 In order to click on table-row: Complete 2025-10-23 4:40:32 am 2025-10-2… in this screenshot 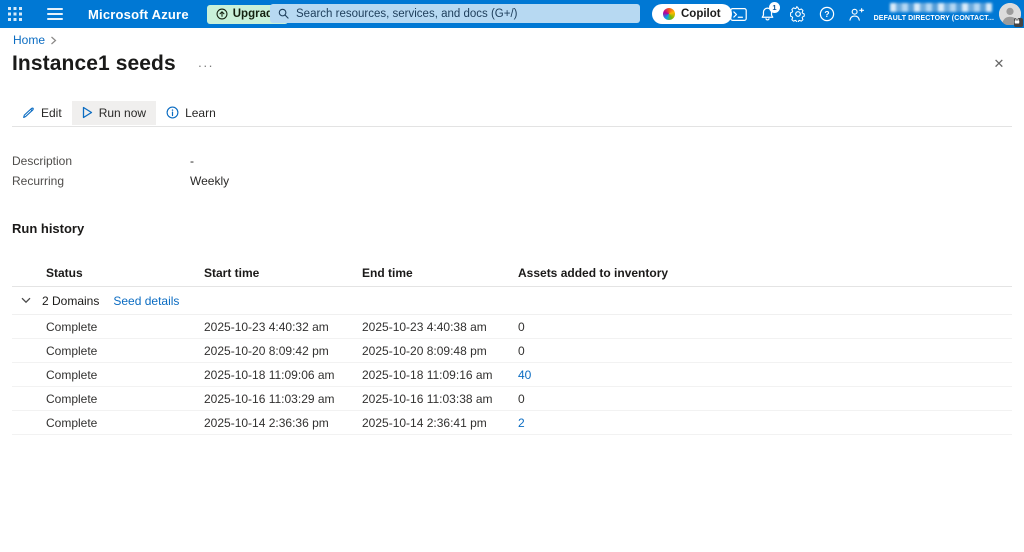, I will do `click(512, 327)`.